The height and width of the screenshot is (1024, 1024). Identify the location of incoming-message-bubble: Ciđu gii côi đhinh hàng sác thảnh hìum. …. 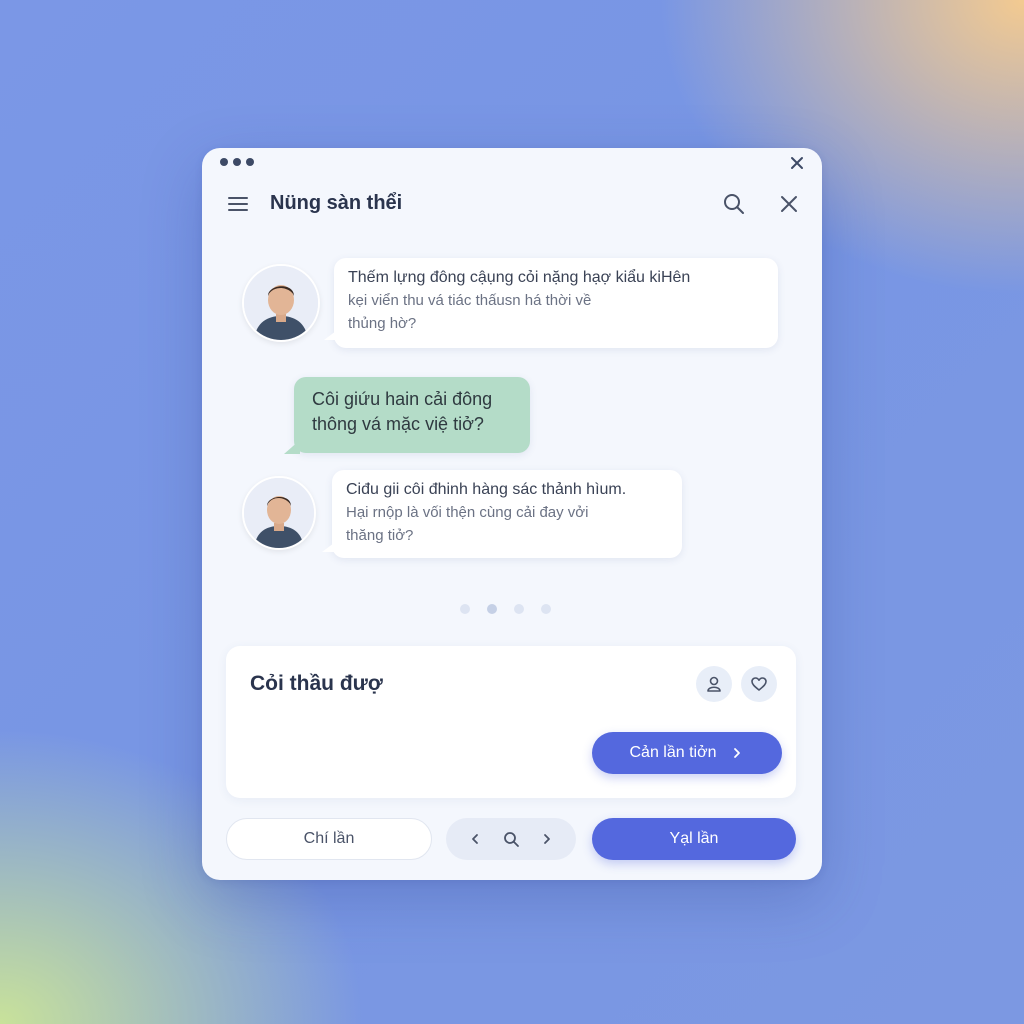
(507, 514).